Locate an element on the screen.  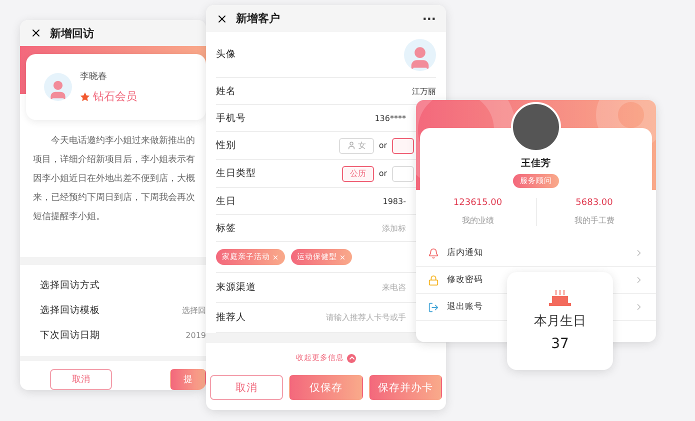
row-label: 选择回访方式 is located at coordinates (70, 285).